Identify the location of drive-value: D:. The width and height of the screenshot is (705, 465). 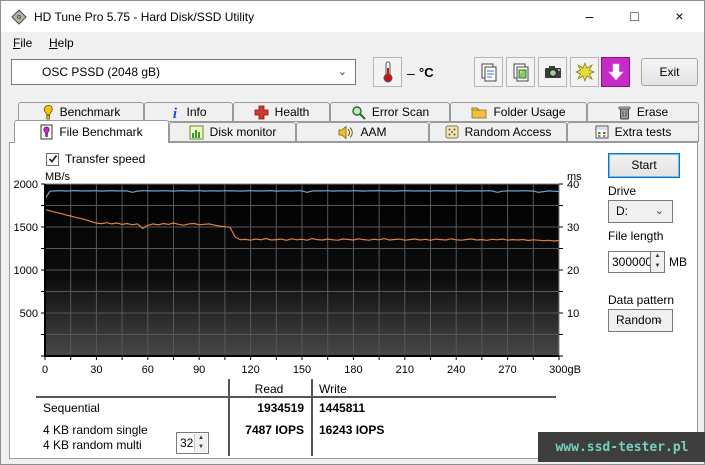
(622, 211).